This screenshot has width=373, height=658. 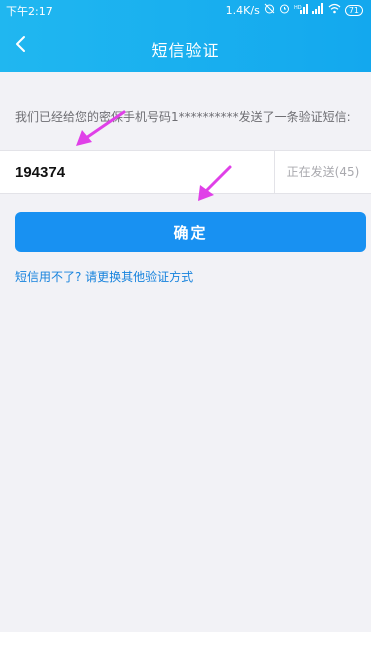 I want to click on header: 下午2:17 1.4K/s HD 71 短信验证, so click(x=185, y=36).